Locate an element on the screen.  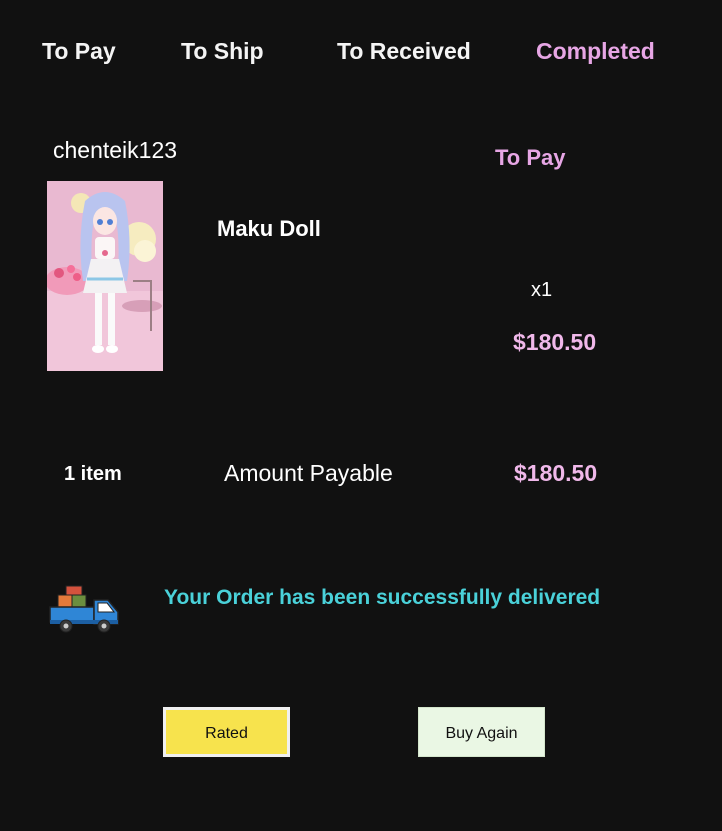
order-status: To Pay is located at coordinates (530, 157).